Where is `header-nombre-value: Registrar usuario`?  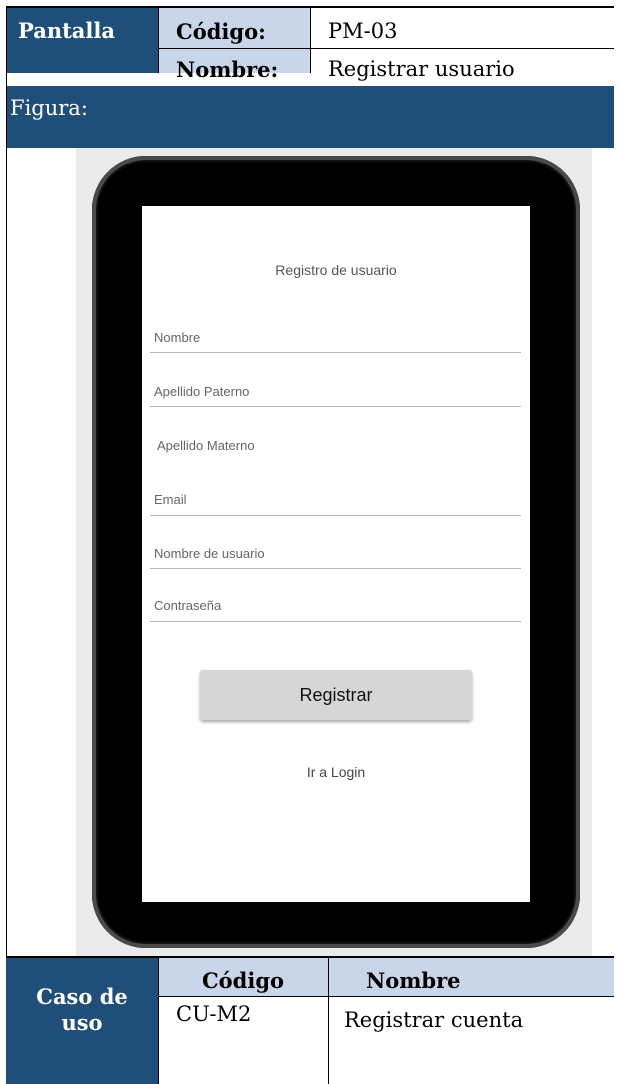 header-nombre-value: Registrar usuario is located at coordinates (421, 69).